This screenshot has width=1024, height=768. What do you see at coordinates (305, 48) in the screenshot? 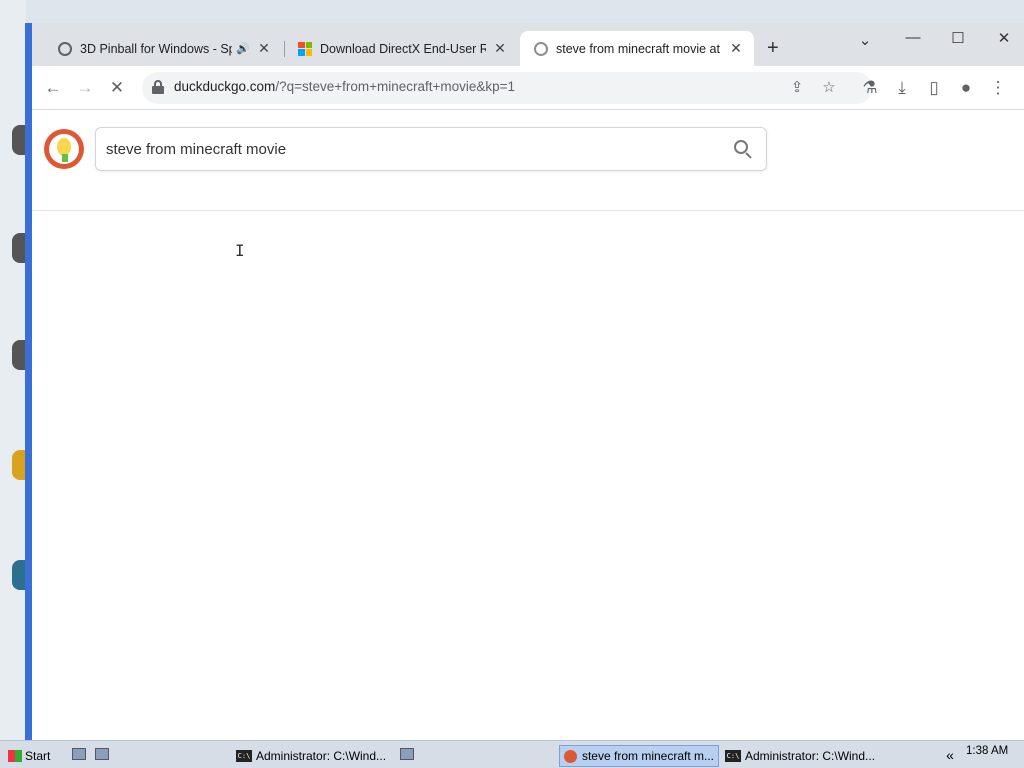
I see `microsoft-icon` at bounding box center [305, 48].